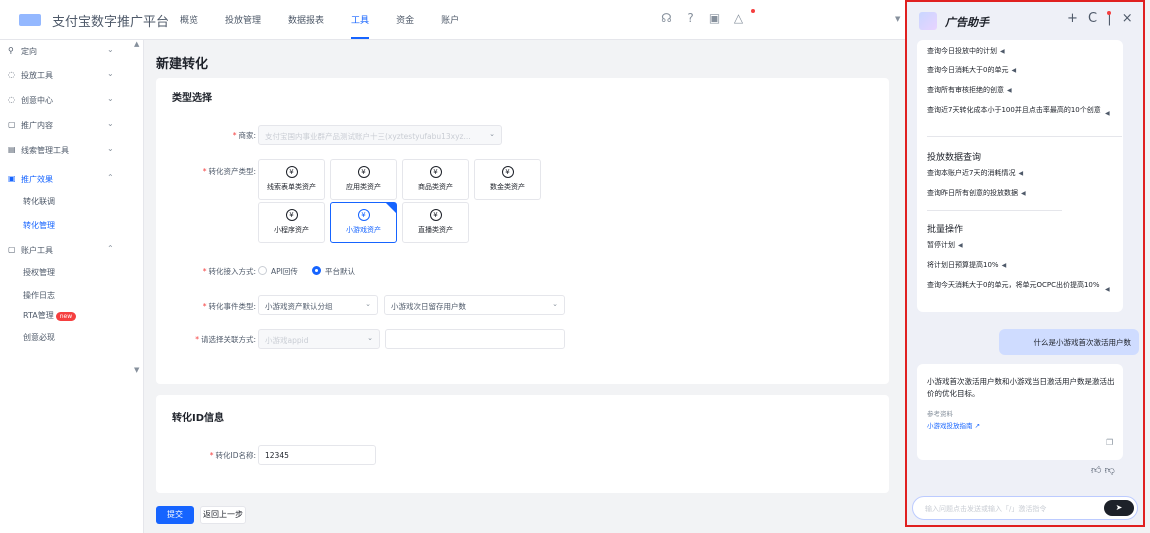 Image resolution: width=1150 pixels, height=533 pixels. What do you see at coordinates (1015, 110) in the screenshot?
I see `suggestion-item: 查询近7天转化成本小于100并且点击率最高的10个创意` at bounding box center [1015, 110].